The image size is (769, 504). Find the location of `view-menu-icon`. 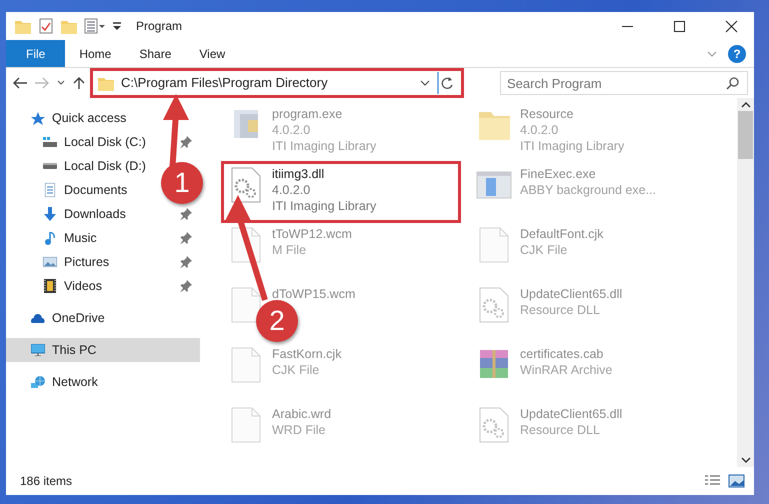

view-menu-icon is located at coordinates (95, 26).